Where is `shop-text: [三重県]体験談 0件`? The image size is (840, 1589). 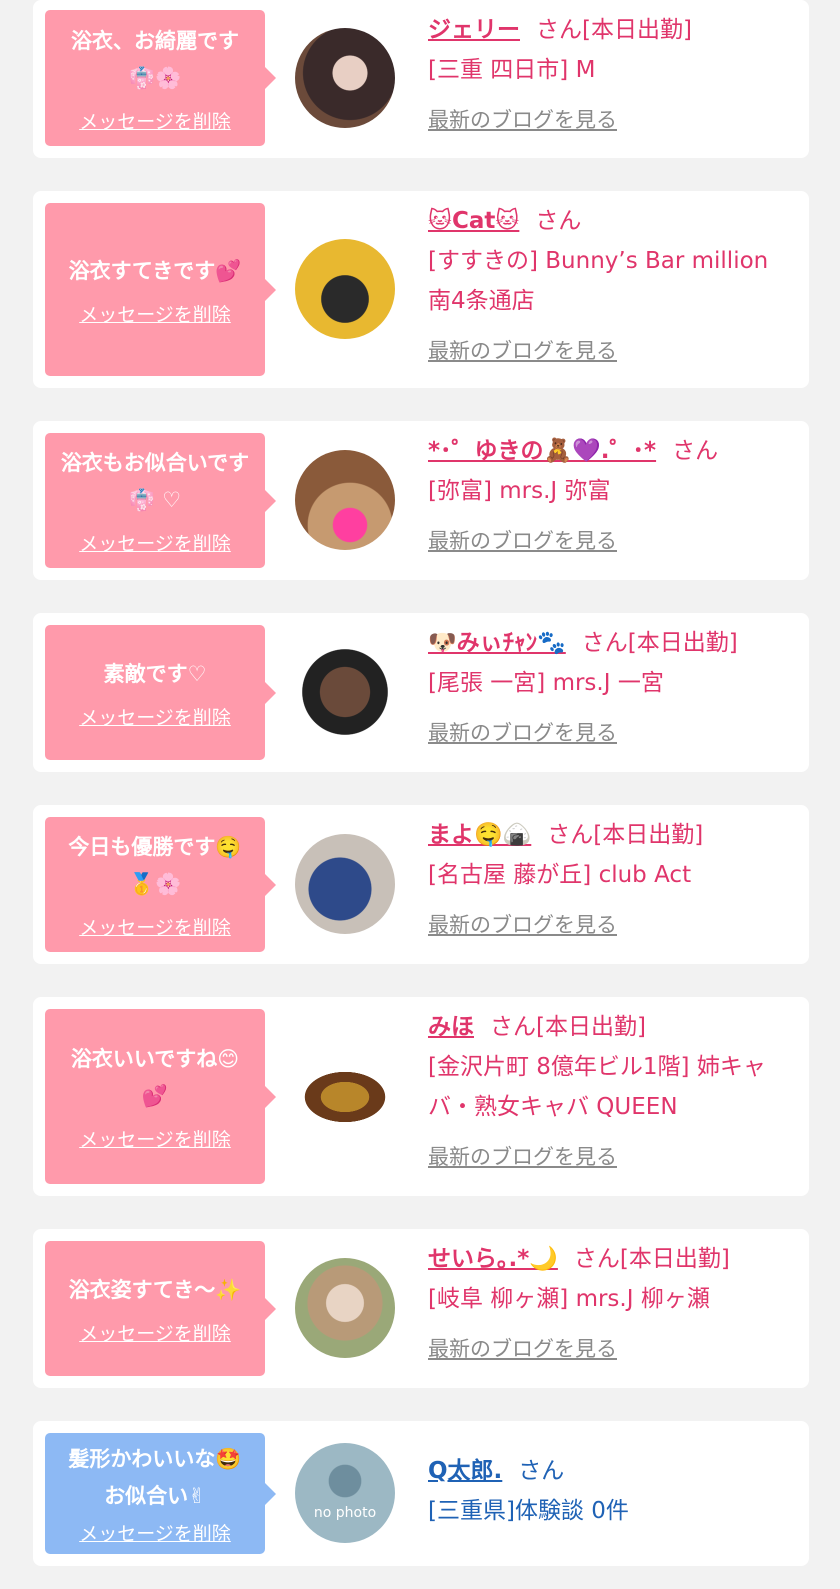 shop-text: [三重県]体験談 0件 is located at coordinates (528, 1511).